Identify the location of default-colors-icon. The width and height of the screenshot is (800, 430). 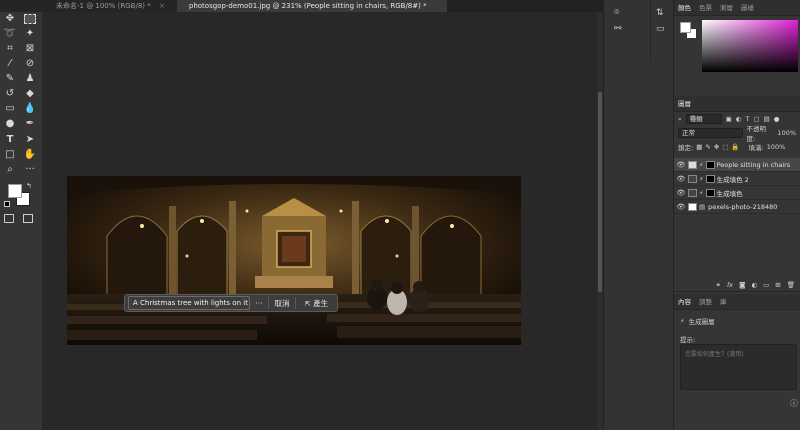
(7, 204).